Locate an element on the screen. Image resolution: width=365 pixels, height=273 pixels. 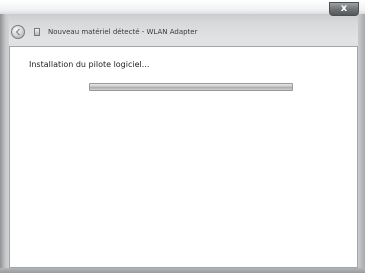
window-title: Nouveau matériel détecté - WLAN Adapter is located at coordinates (123, 32).